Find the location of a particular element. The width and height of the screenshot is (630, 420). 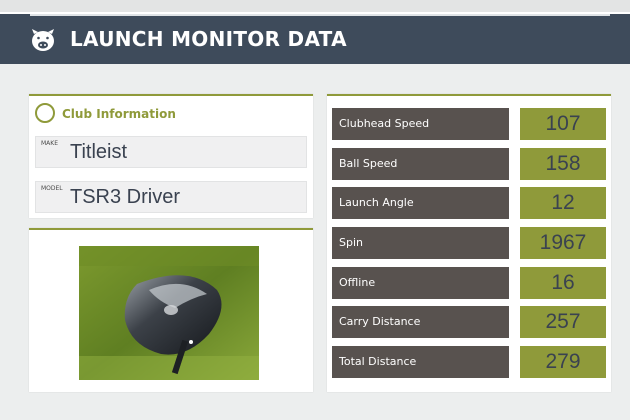

driver-photo is located at coordinates (169, 313).